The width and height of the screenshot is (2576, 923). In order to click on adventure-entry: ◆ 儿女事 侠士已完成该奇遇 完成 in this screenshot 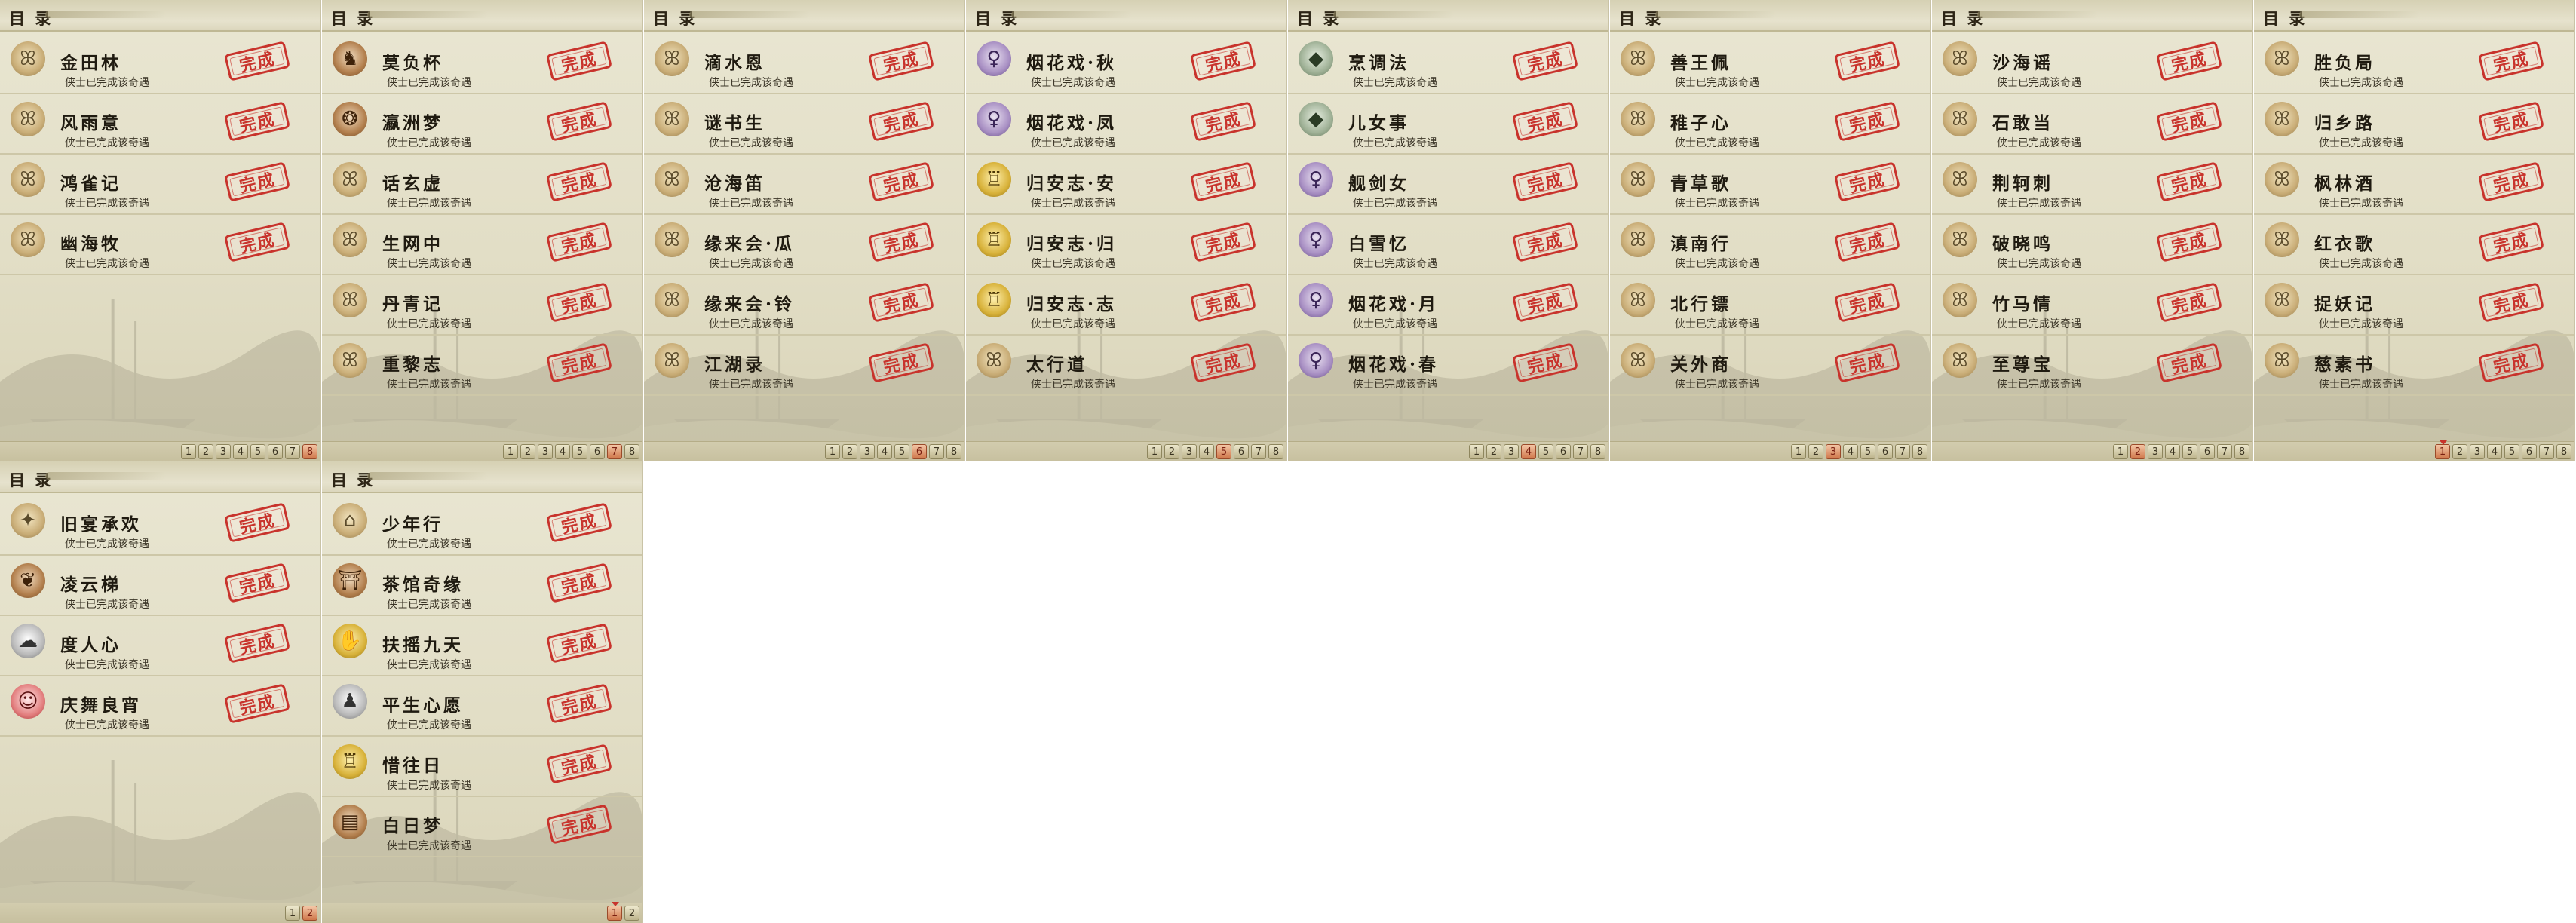, I will do `click(1448, 125)`.